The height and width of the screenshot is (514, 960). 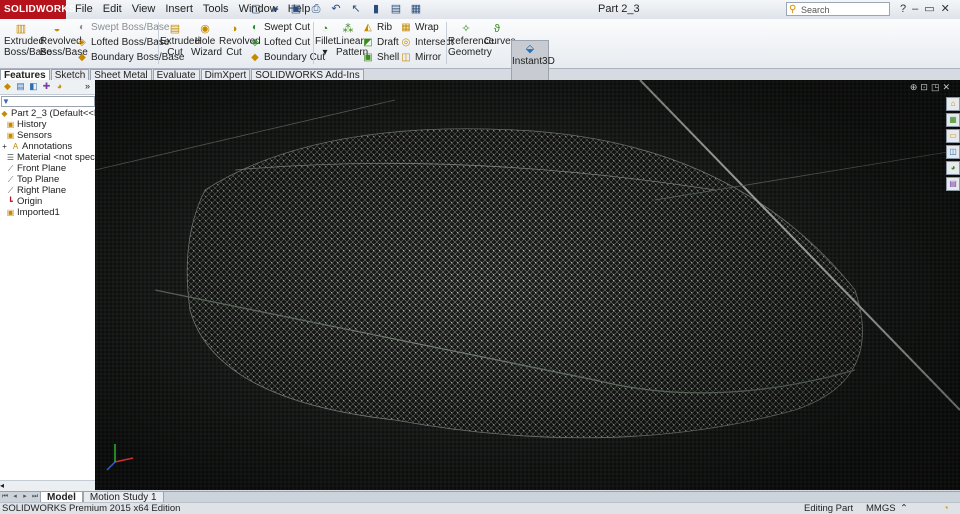 What do you see at coordinates (420, 57) in the screenshot?
I see `mirror-button: ◫ Mirror` at bounding box center [420, 57].